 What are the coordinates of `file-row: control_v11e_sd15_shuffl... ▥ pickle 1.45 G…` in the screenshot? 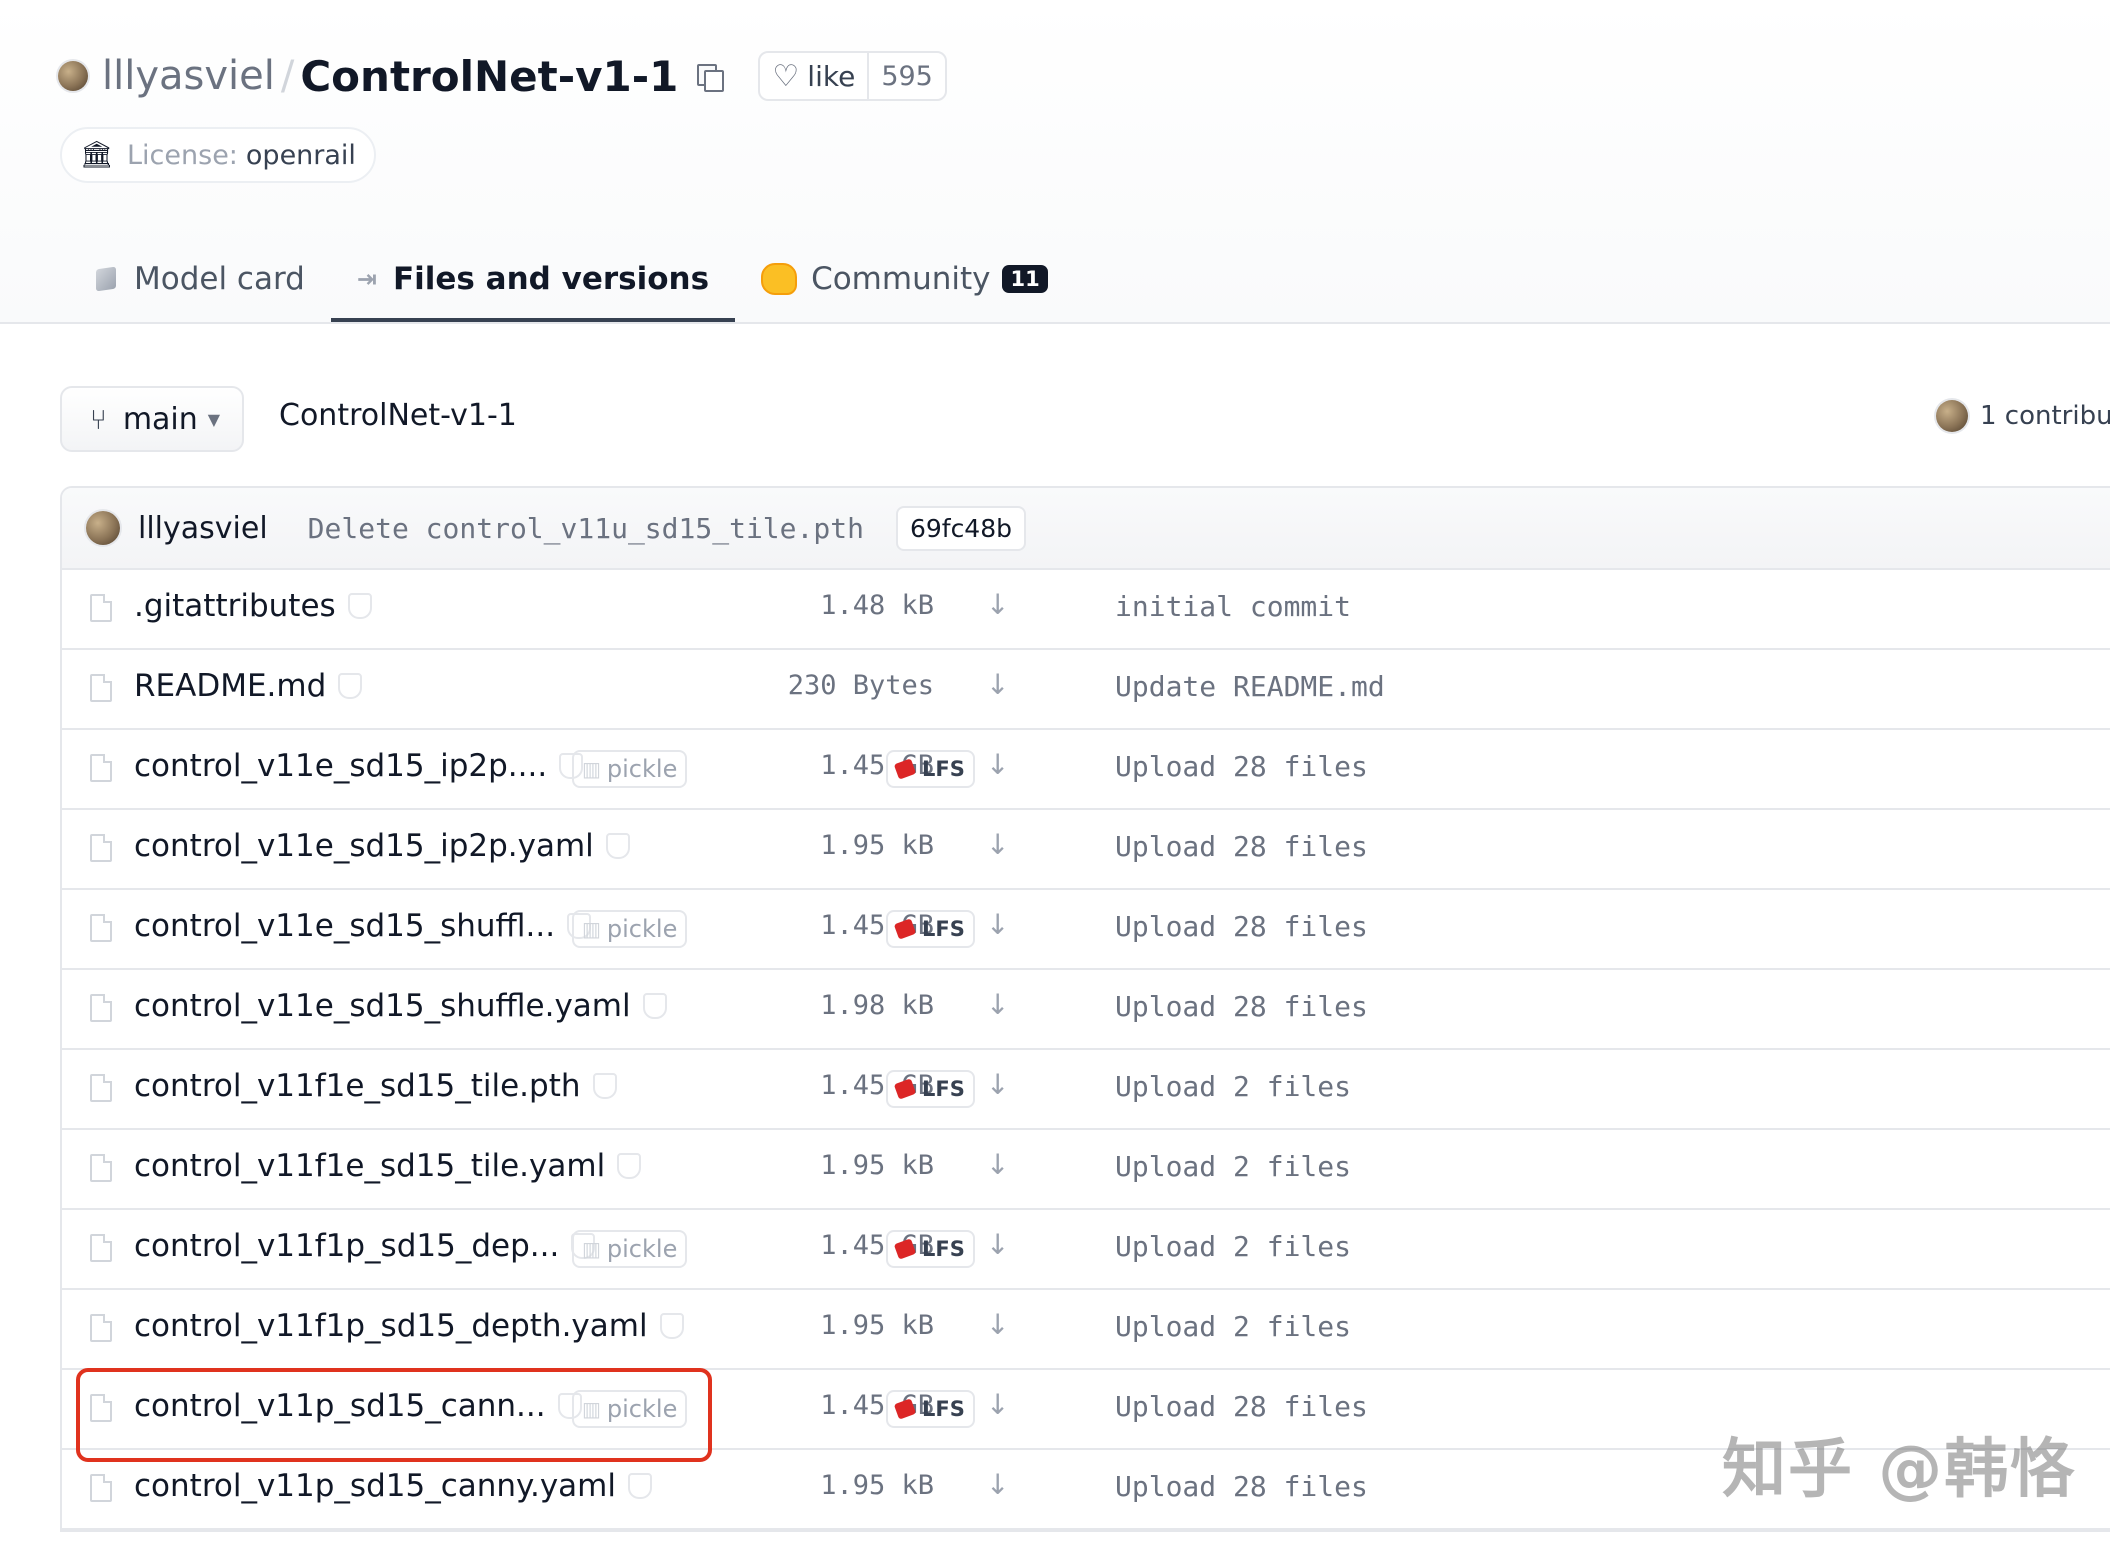 It's located at (1086, 930).